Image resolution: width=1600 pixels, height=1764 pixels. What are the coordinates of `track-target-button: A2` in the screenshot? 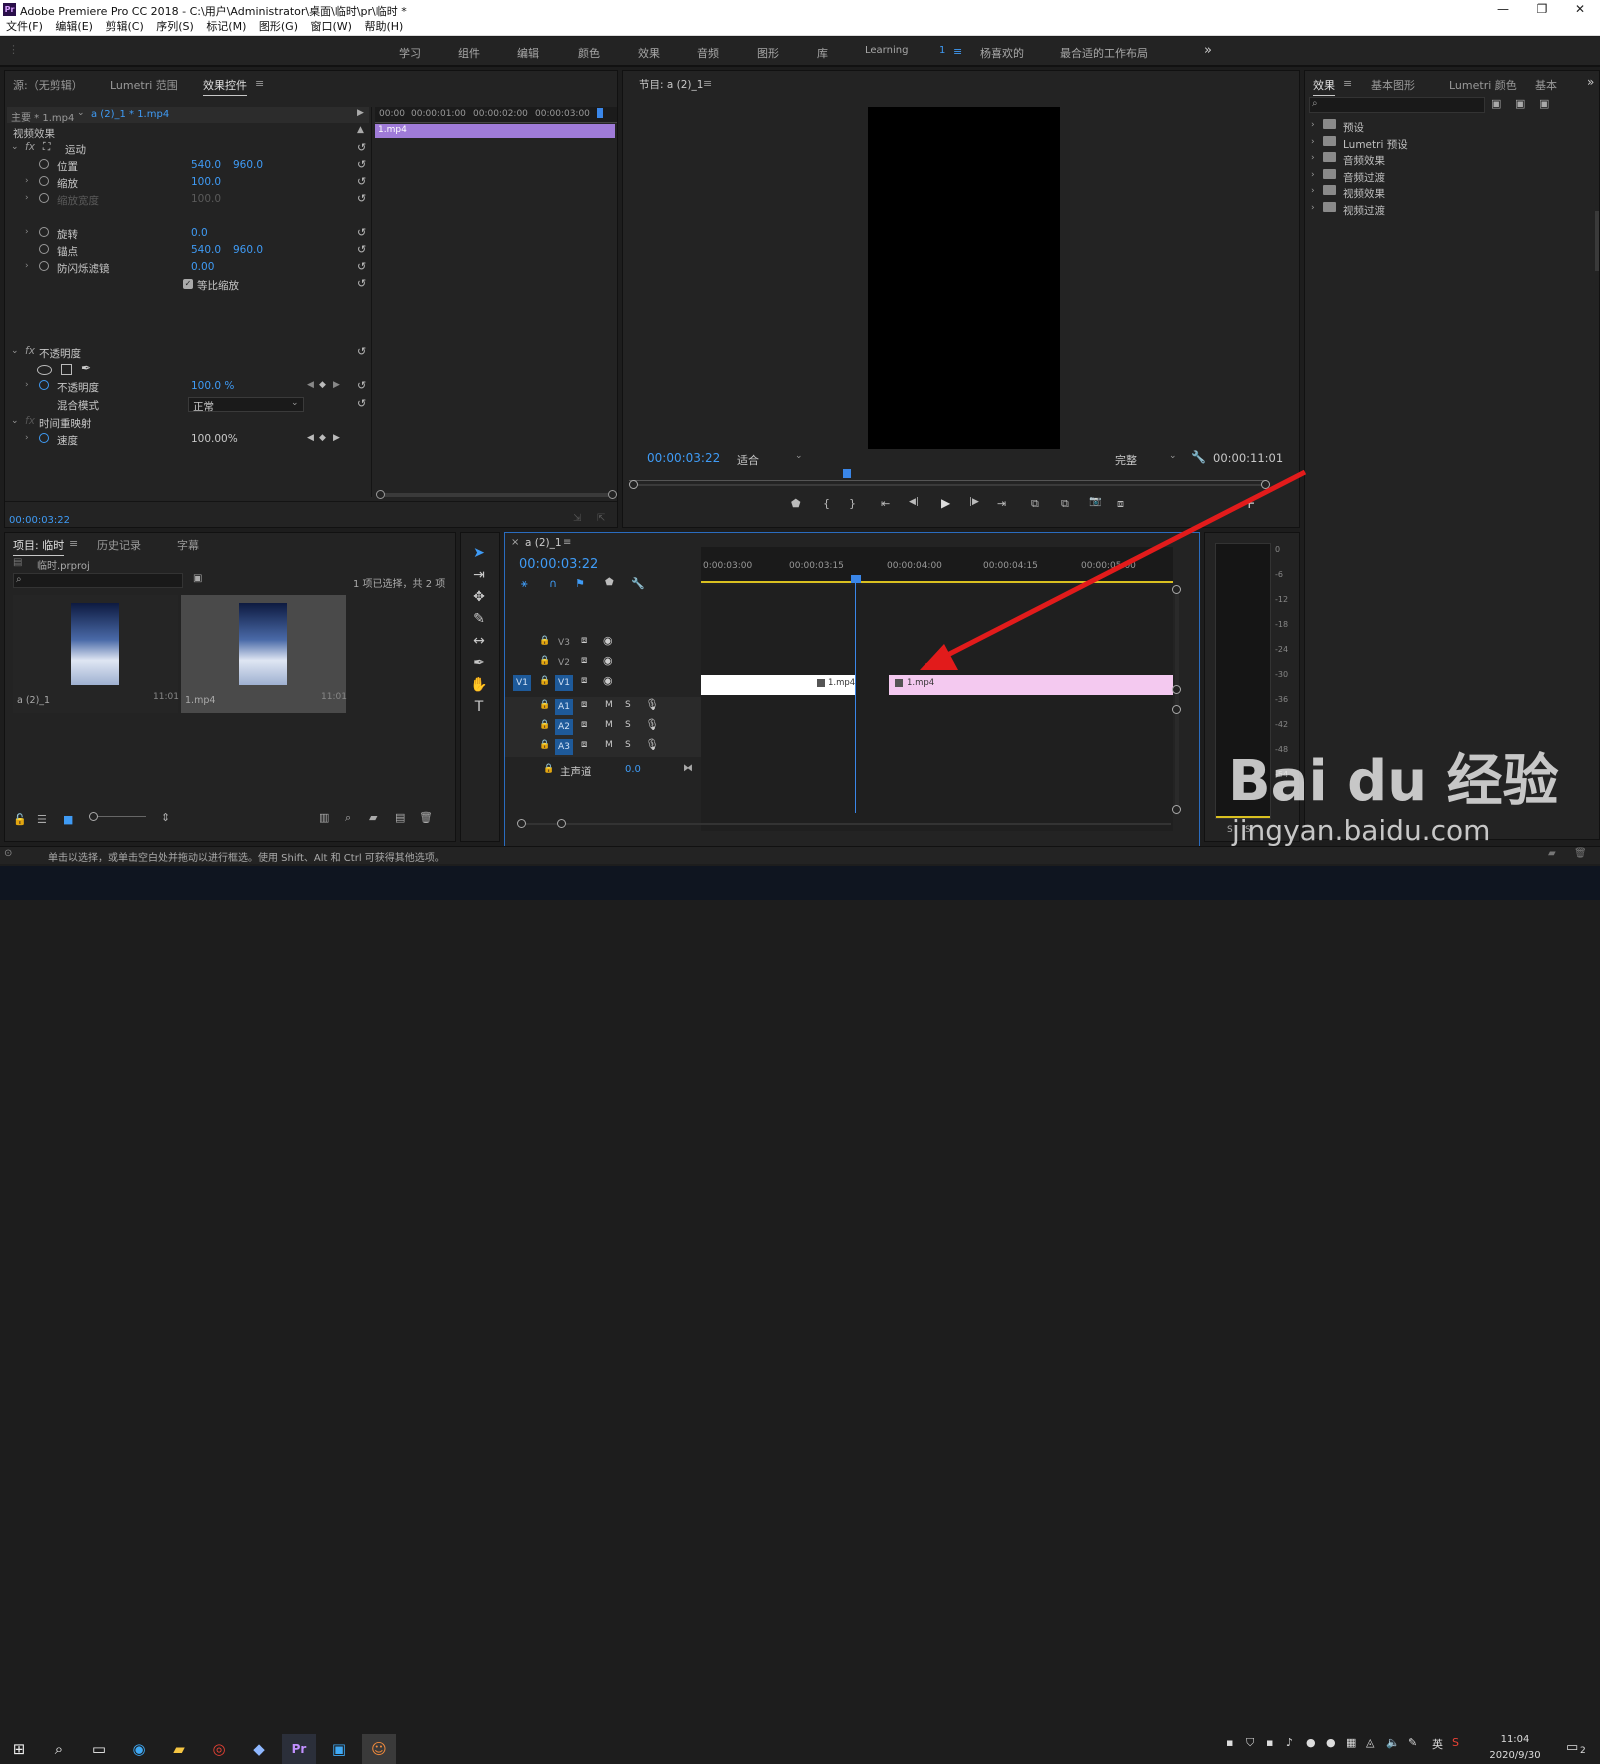 It's located at (564, 727).